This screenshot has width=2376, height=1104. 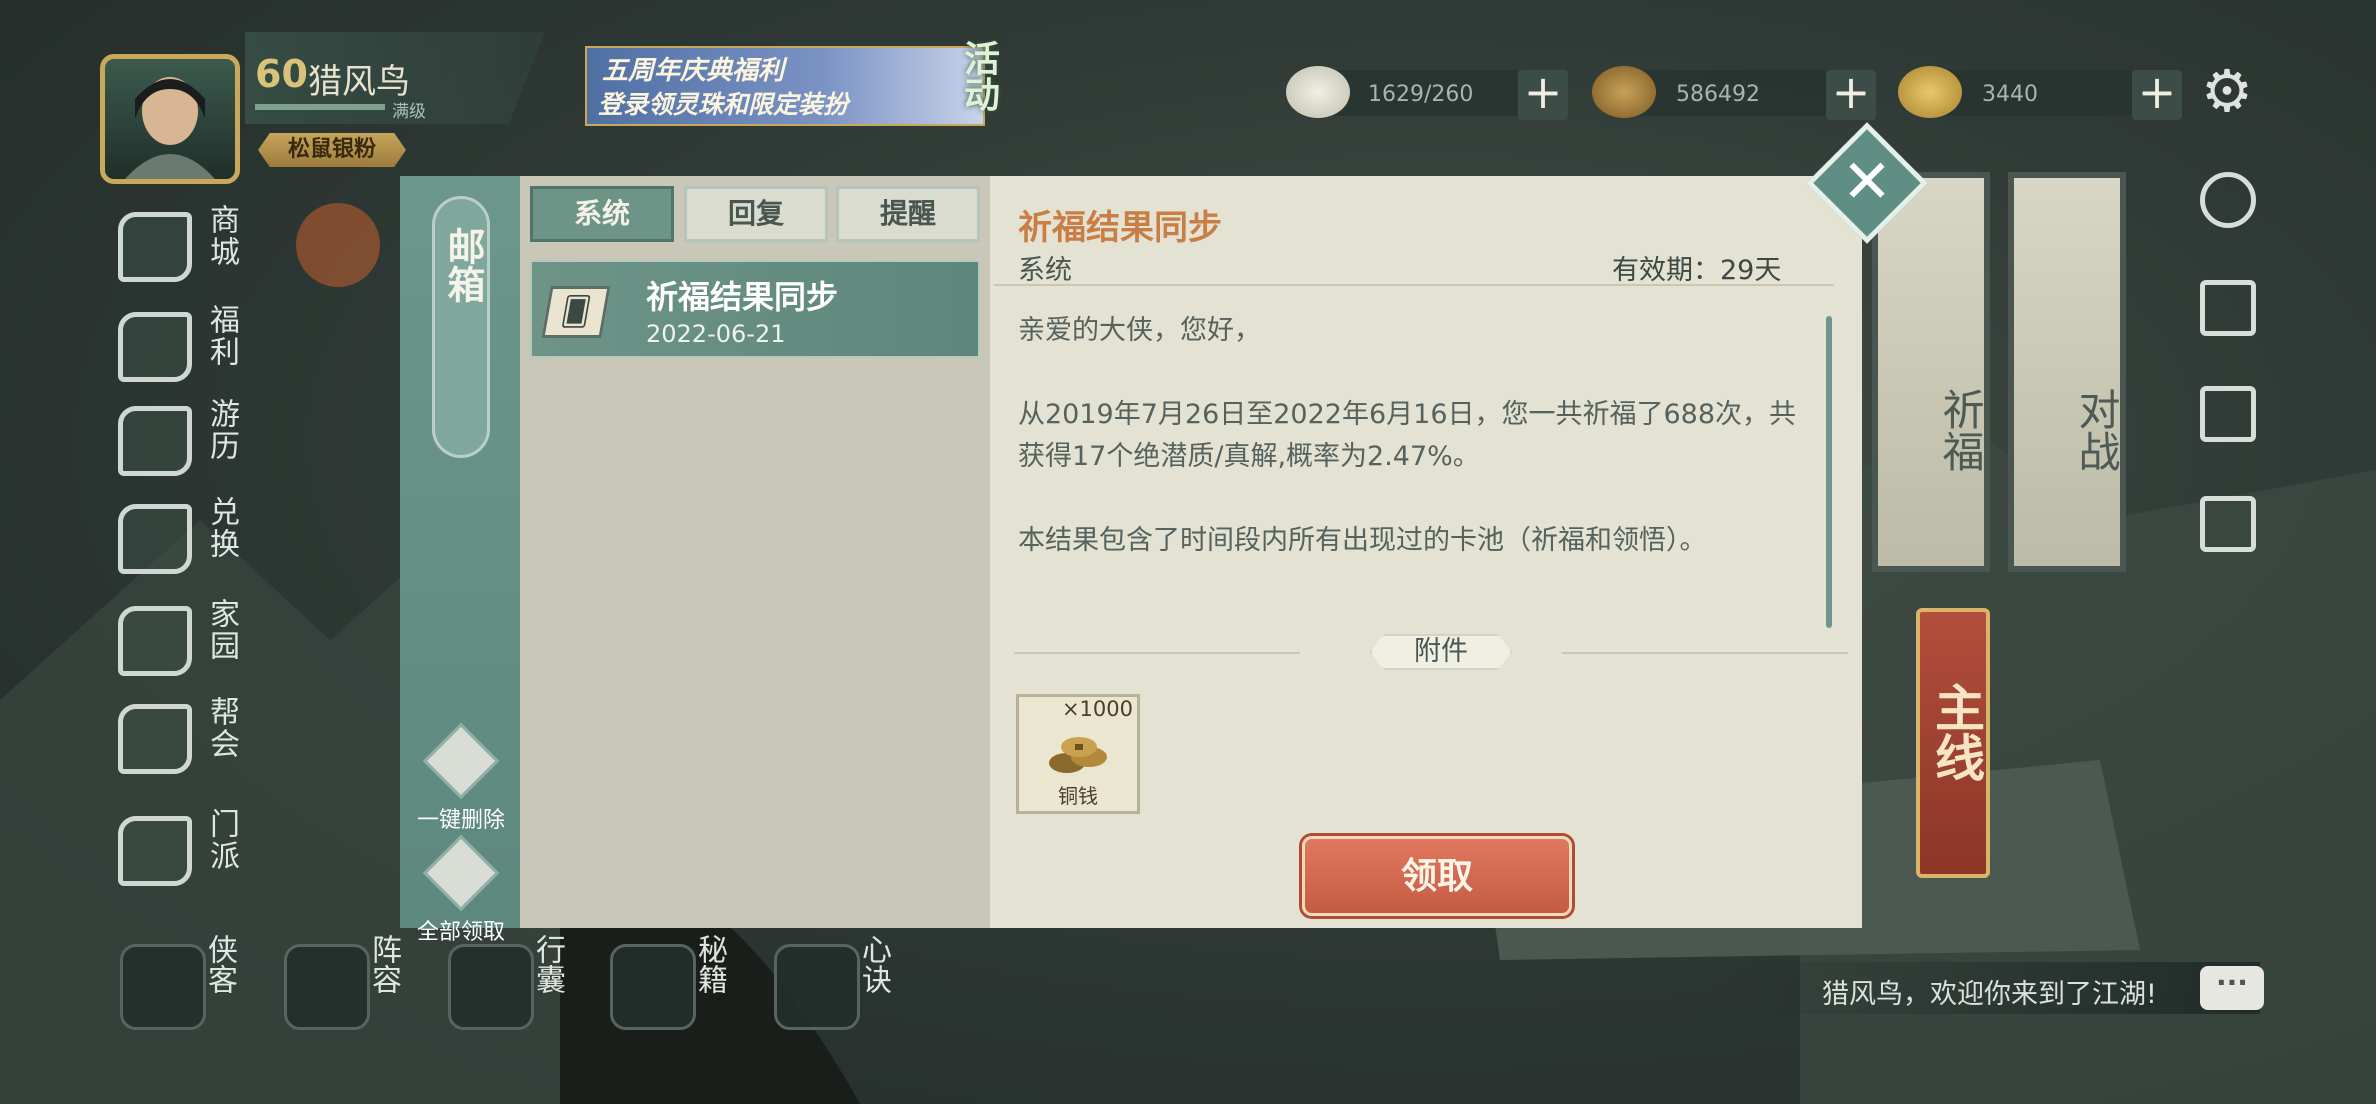 What do you see at coordinates (1414, 285) in the screenshot?
I see `content-divider` at bounding box center [1414, 285].